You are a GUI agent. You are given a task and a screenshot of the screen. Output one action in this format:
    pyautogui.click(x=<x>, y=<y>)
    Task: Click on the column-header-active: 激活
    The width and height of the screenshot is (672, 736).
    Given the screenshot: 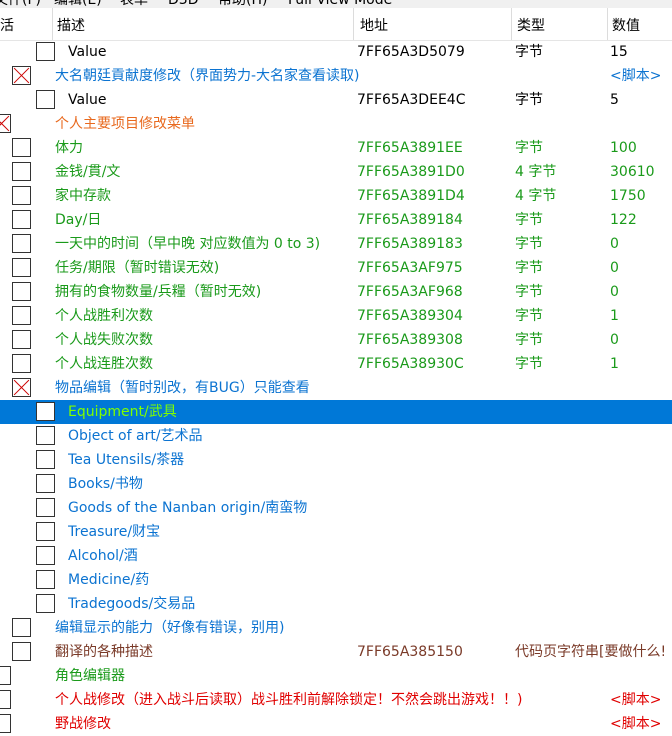 What is the action you would take?
    pyautogui.click(x=7, y=23)
    